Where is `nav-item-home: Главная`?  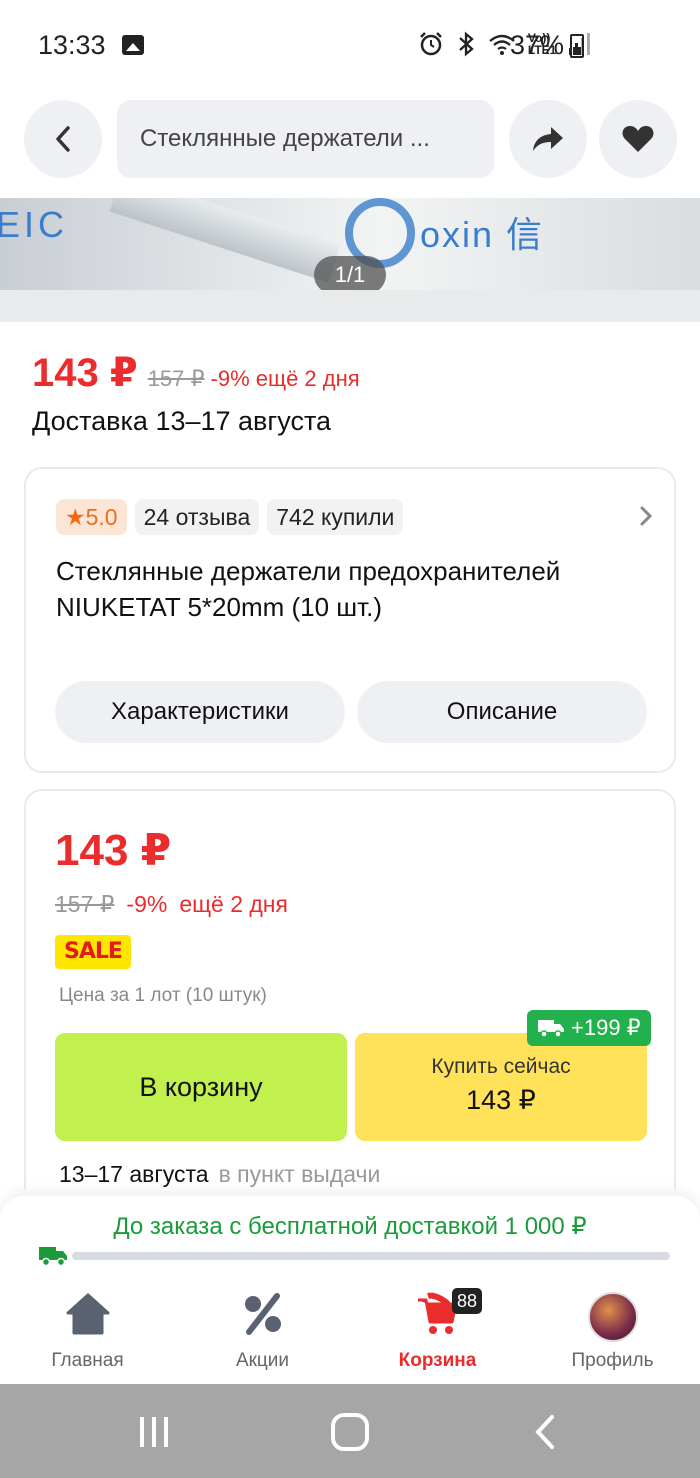
nav-item-home: Главная is located at coordinates (87, 1330).